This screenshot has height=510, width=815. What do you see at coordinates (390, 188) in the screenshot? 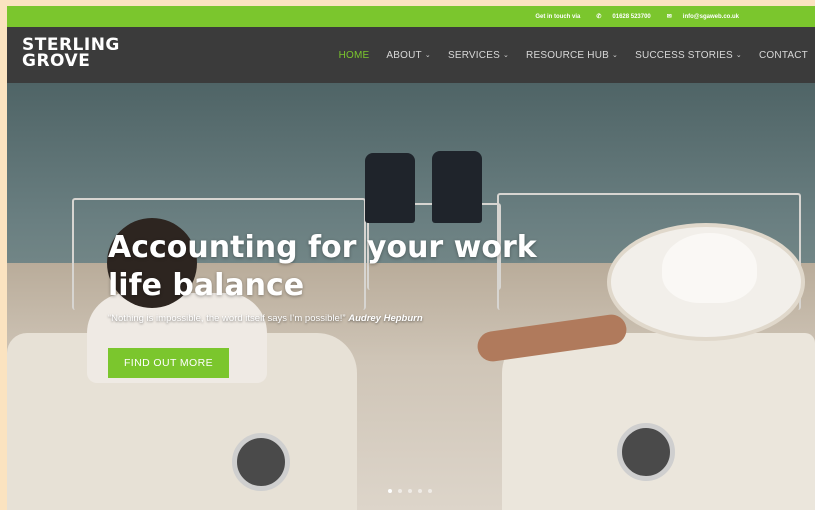
I see `outboard-motor-left` at bounding box center [390, 188].